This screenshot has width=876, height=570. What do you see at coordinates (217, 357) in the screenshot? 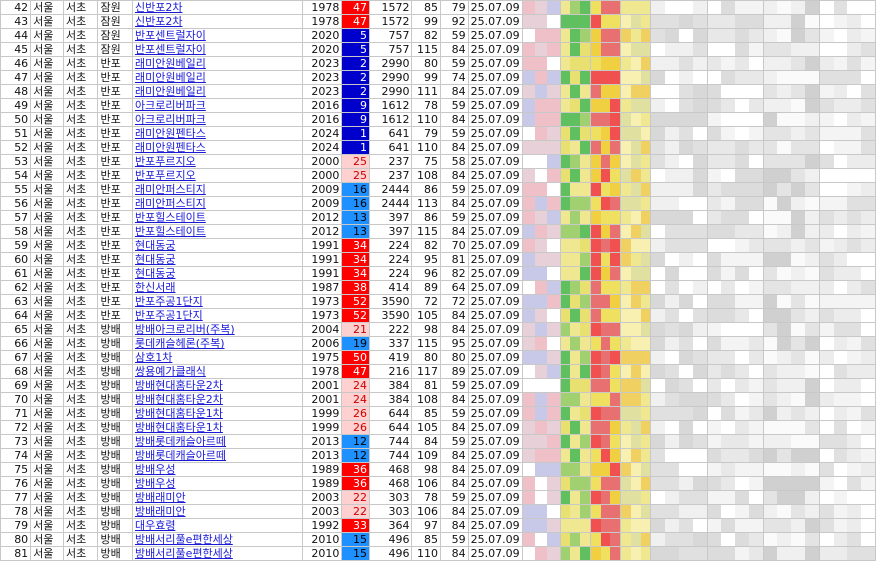
I see `complex-name-link: 삼호1차` at bounding box center [217, 357].